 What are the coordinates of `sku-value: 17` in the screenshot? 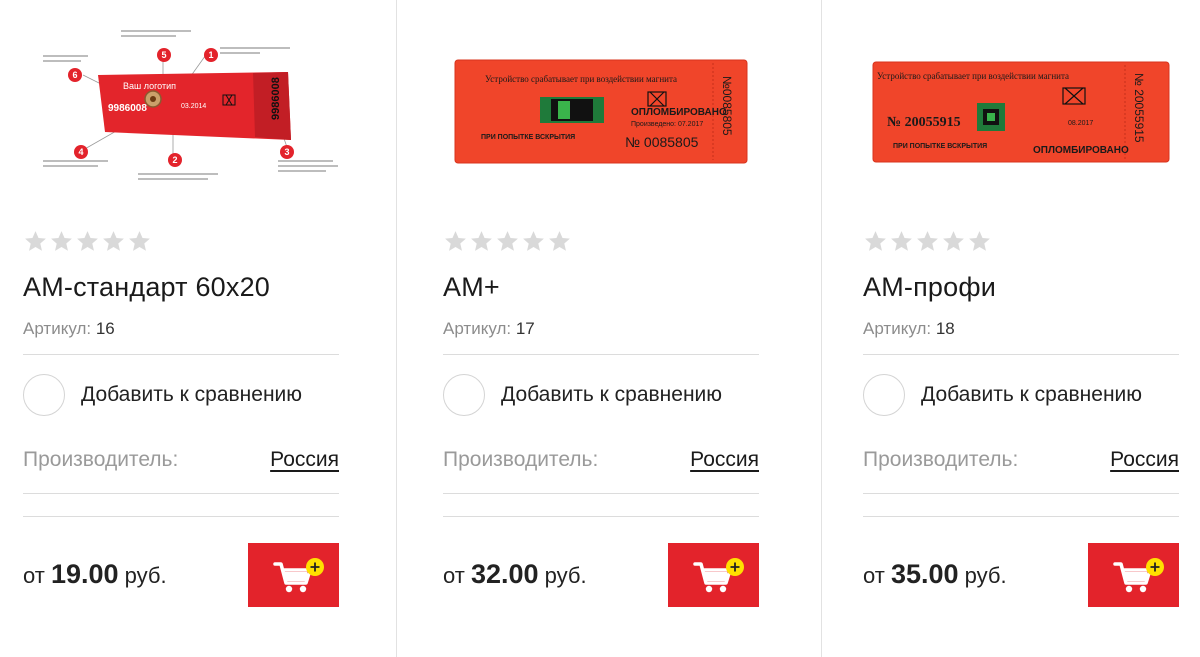 It's located at (525, 328).